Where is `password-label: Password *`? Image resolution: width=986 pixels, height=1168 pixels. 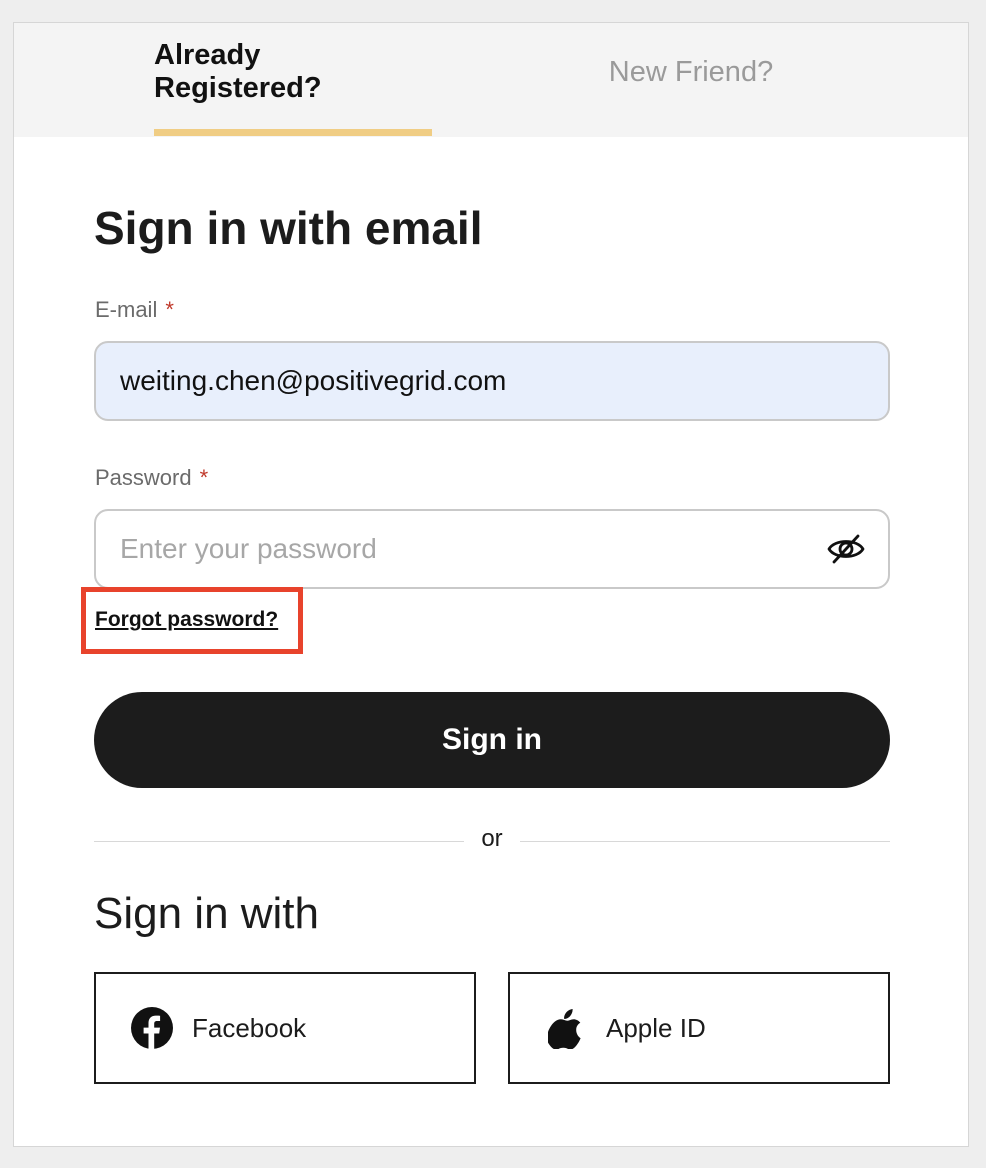 password-label: Password * is located at coordinates (151, 478).